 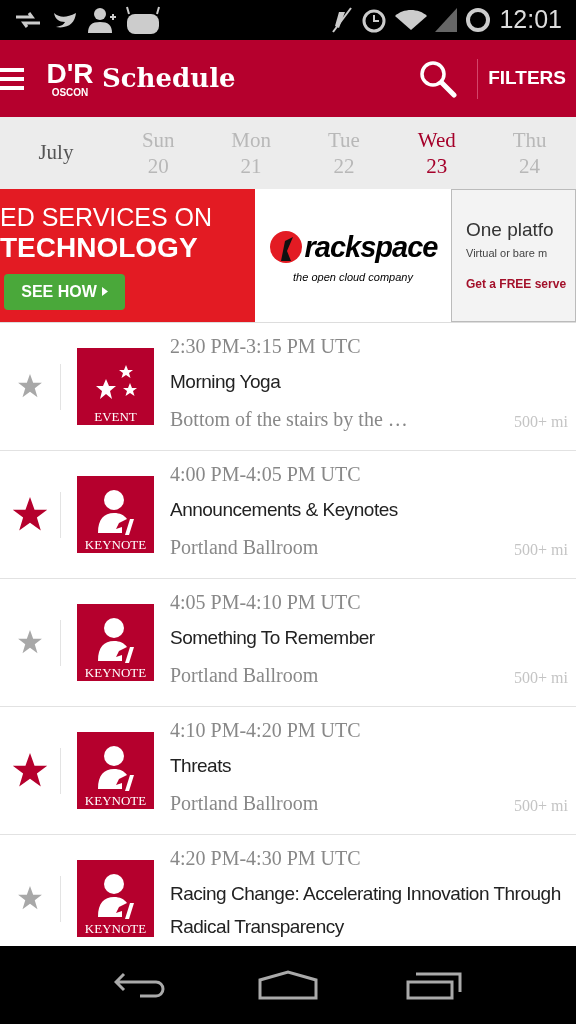 What do you see at coordinates (530, 20) in the screenshot?
I see `clock-time: 12:01` at bounding box center [530, 20].